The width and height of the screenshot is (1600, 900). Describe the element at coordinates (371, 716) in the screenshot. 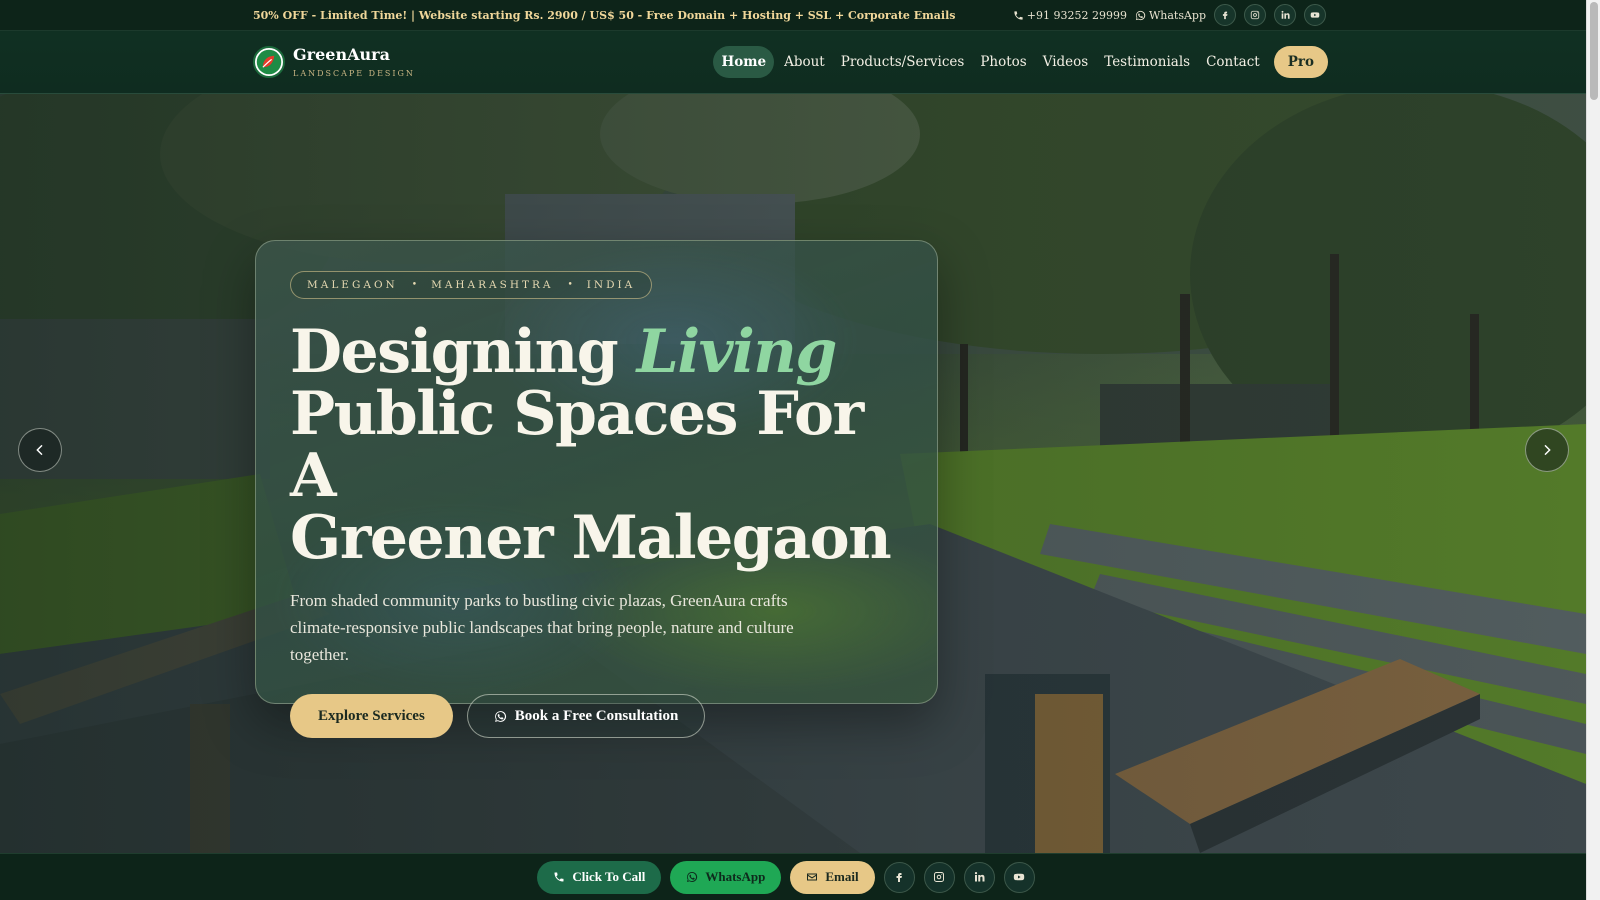

I see `explore-services-button: Explore Services` at that location.